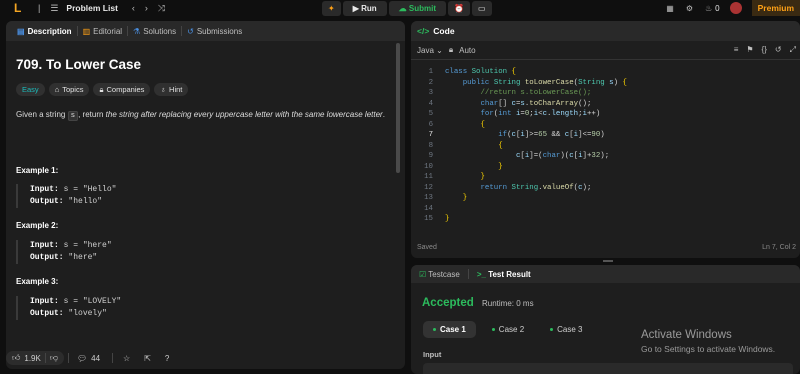 The image size is (800, 374). I want to click on toolbar-divider, so click(605, 59).